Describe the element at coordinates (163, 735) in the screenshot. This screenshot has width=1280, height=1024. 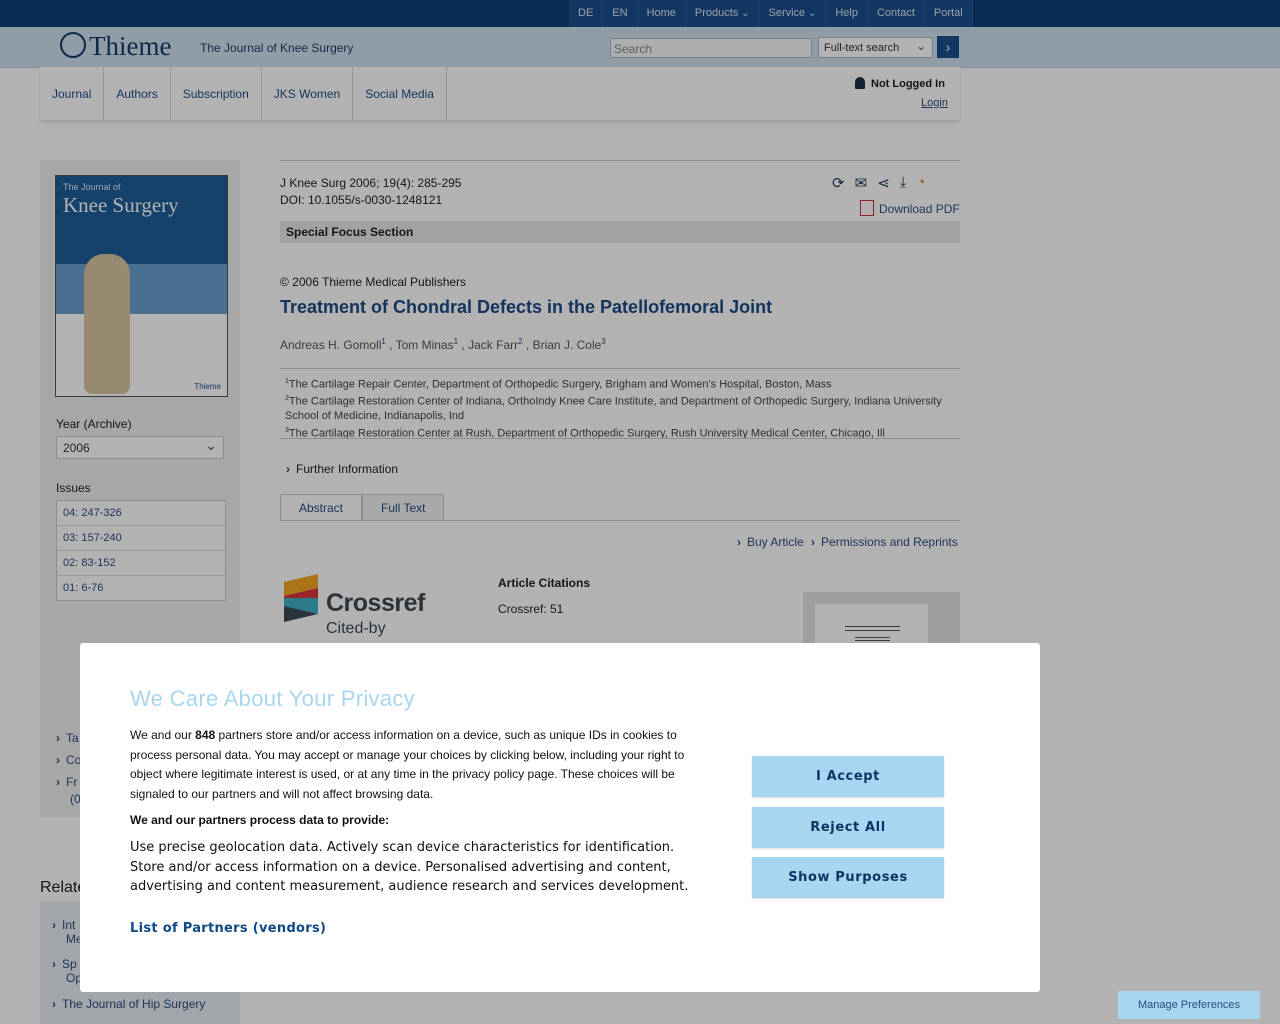
I see `privacy-body-text: We and our` at that location.